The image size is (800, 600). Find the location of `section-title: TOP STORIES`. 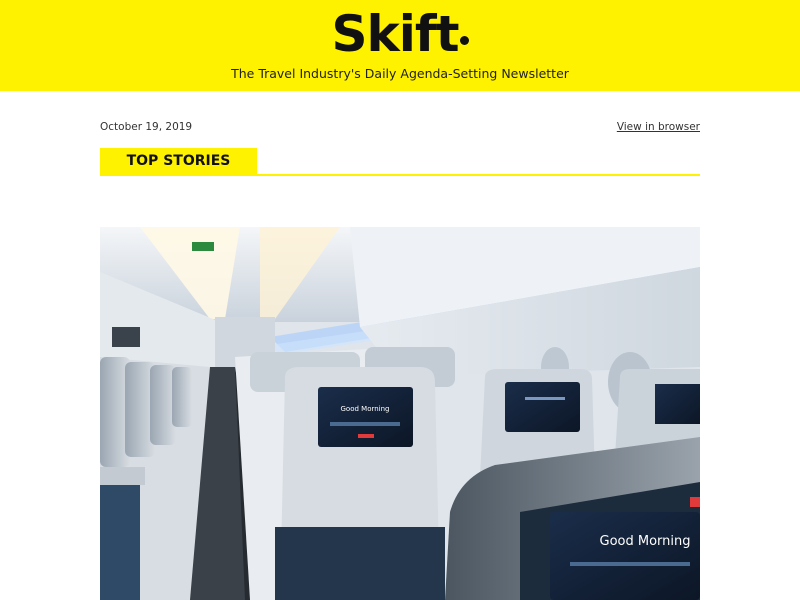

section-title: TOP STORIES is located at coordinates (178, 161).